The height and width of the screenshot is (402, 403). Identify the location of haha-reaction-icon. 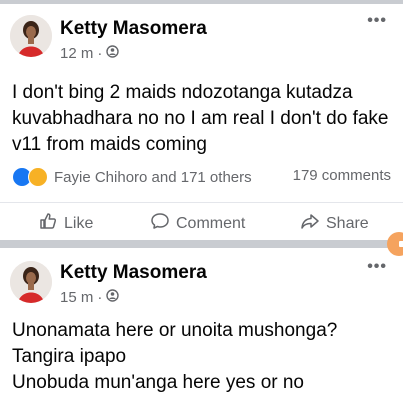
(38, 177).